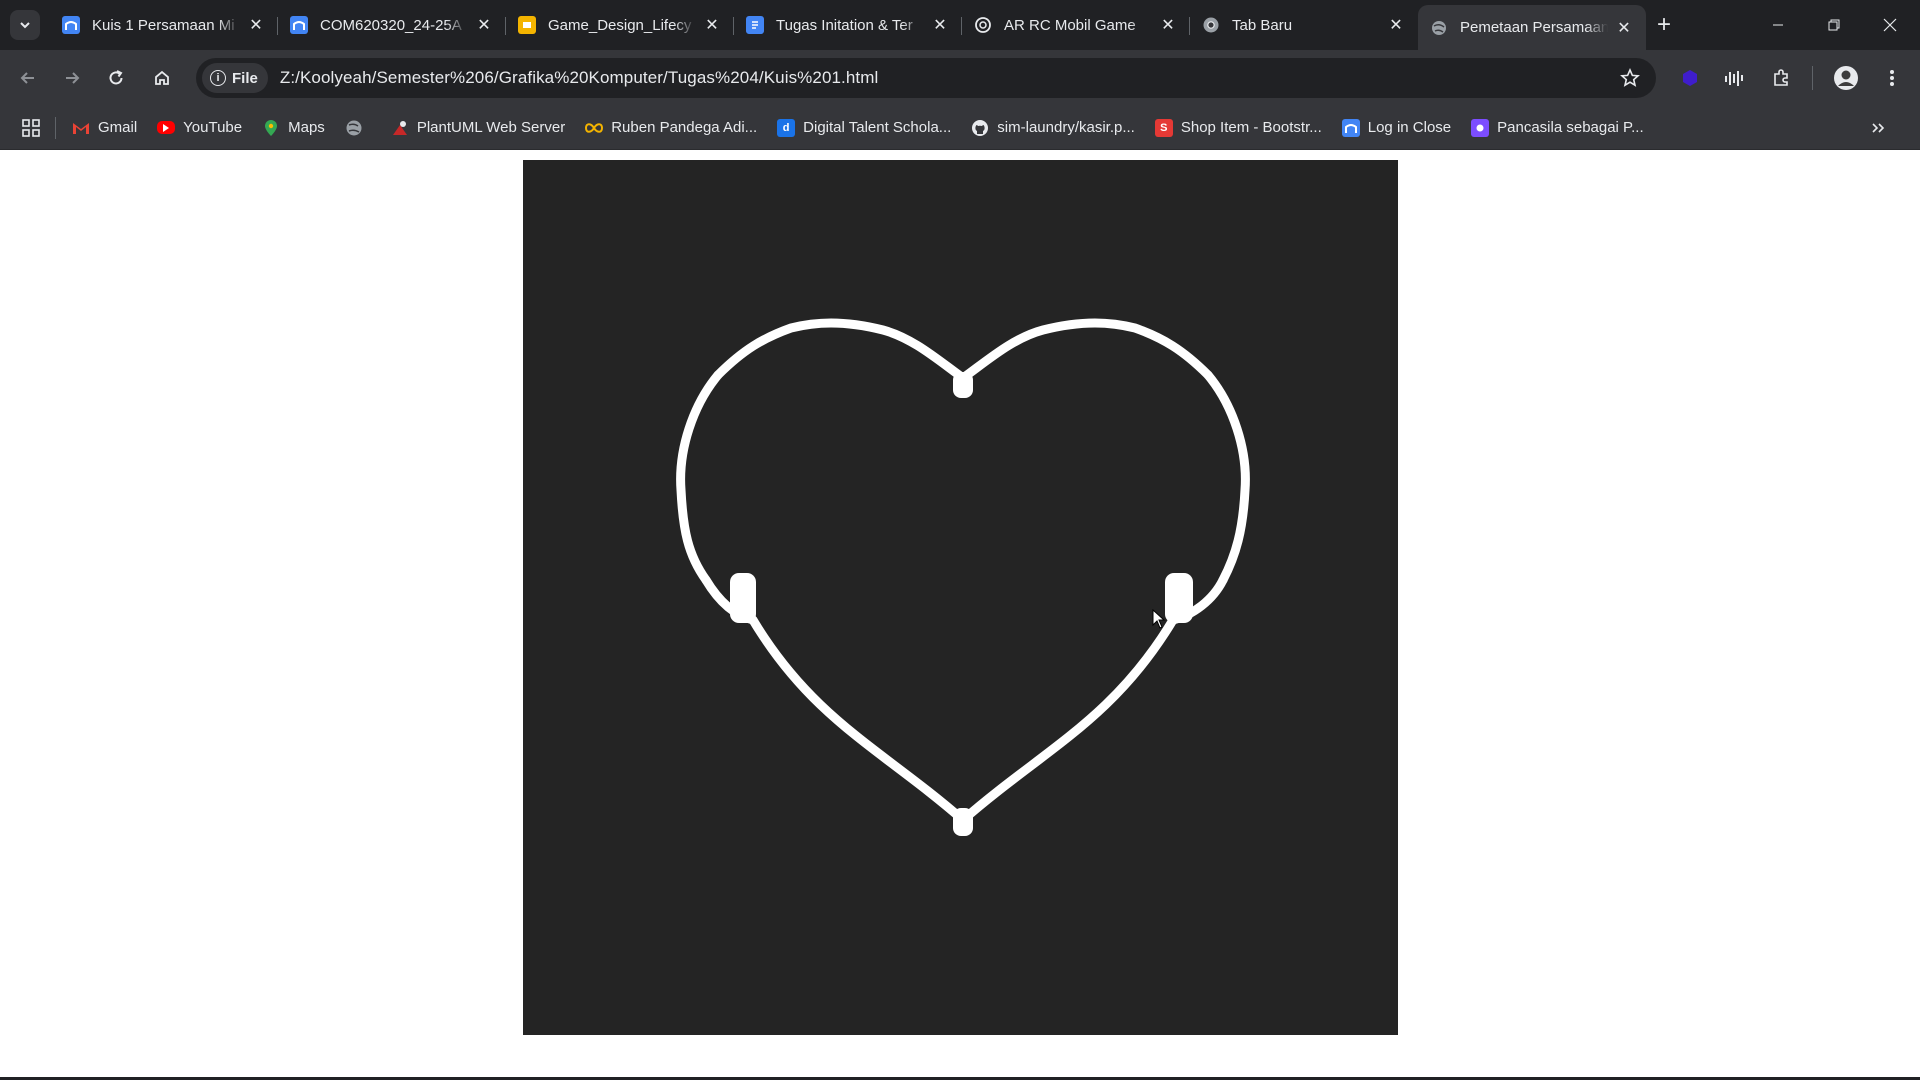 The width and height of the screenshot is (1920, 1080). I want to click on chatgpt-icon, so click(983, 25).